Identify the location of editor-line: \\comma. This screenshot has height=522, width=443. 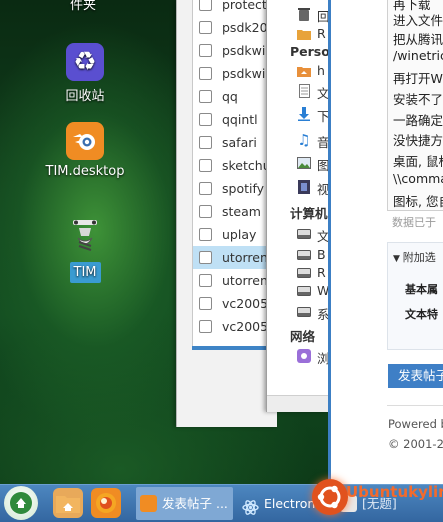
(418, 178).